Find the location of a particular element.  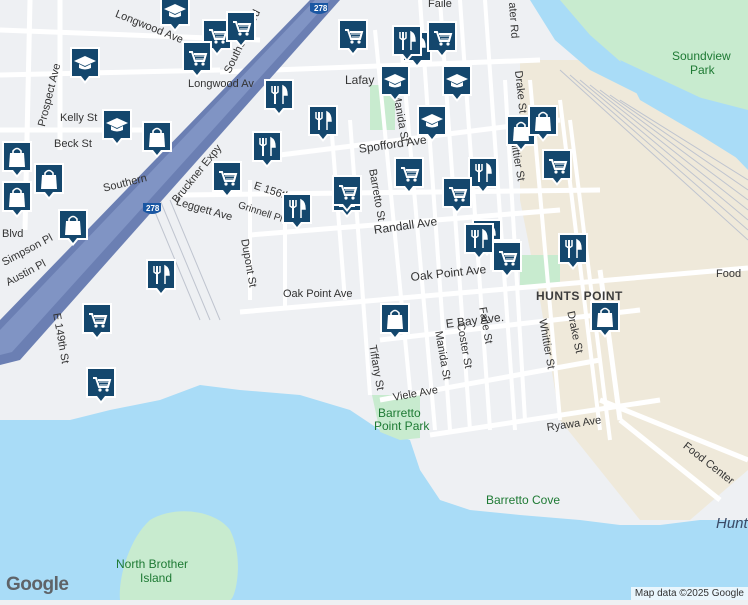

google-logo: Google is located at coordinates (37, 584).